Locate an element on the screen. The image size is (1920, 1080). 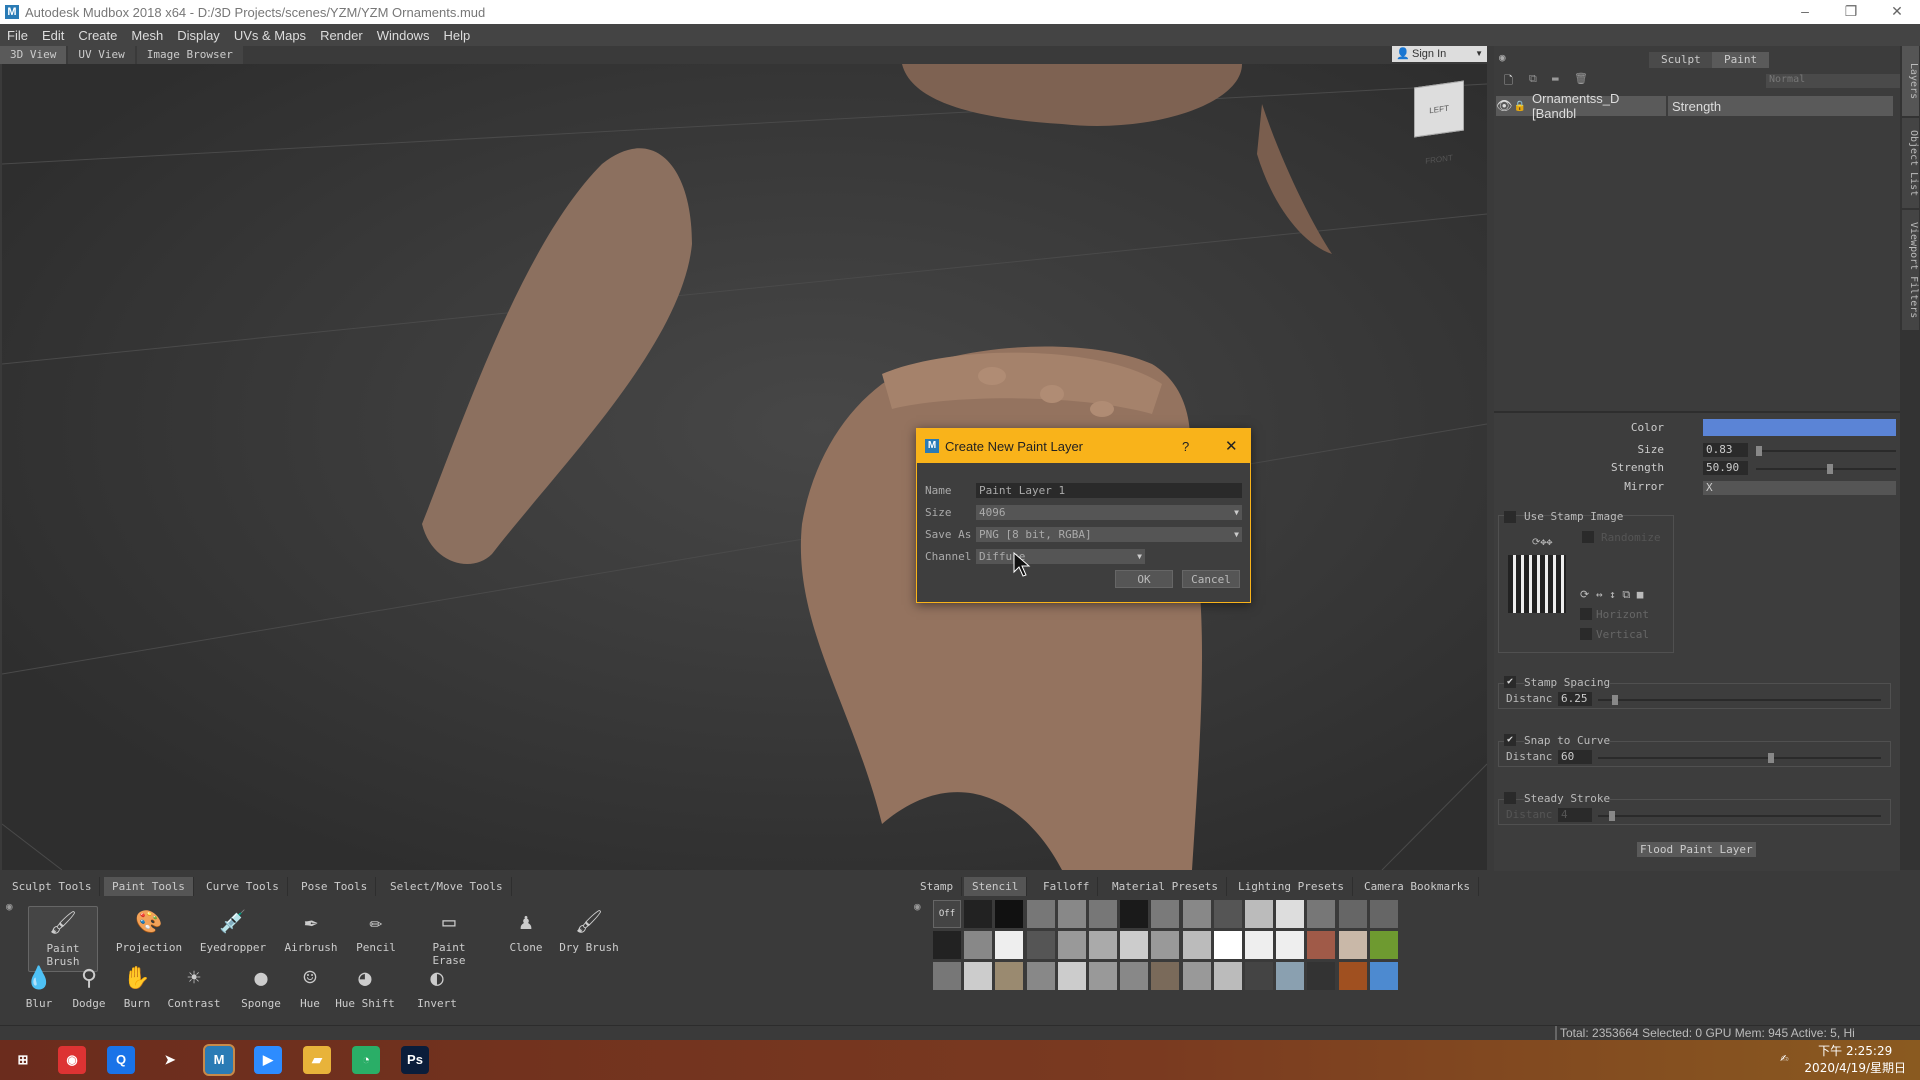
taskbar-photoshop-icon: Ps is located at coordinates (415, 1060).